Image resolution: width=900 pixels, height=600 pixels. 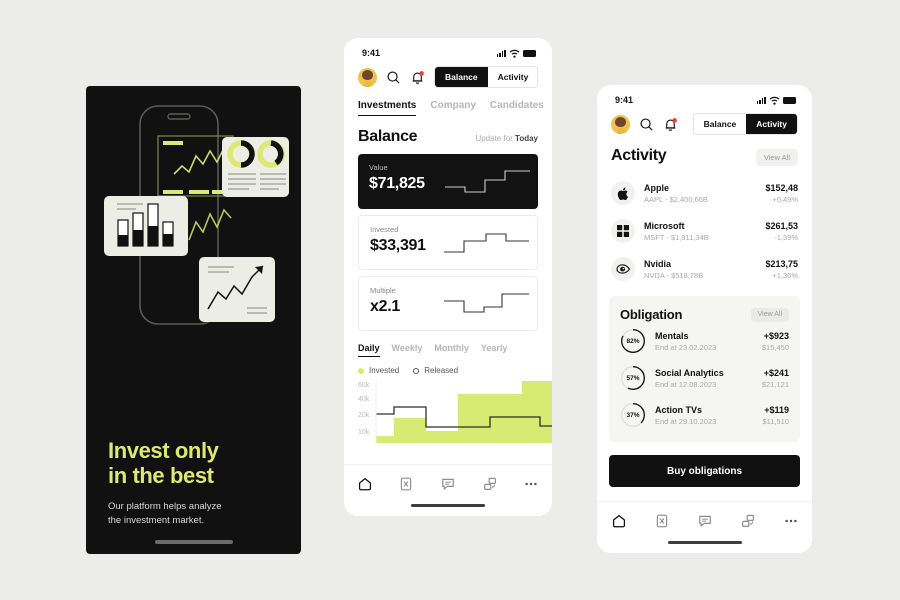 What do you see at coordinates (786, 237) in the screenshot?
I see `stock-change: -1,39%` at bounding box center [786, 237].